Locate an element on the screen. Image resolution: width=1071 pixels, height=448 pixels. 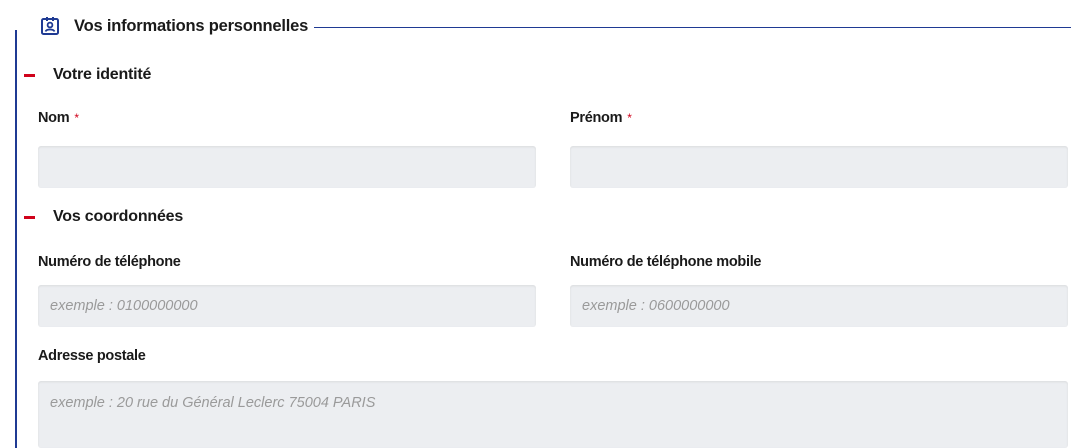
telephone-input is located at coordinates (287, 306).